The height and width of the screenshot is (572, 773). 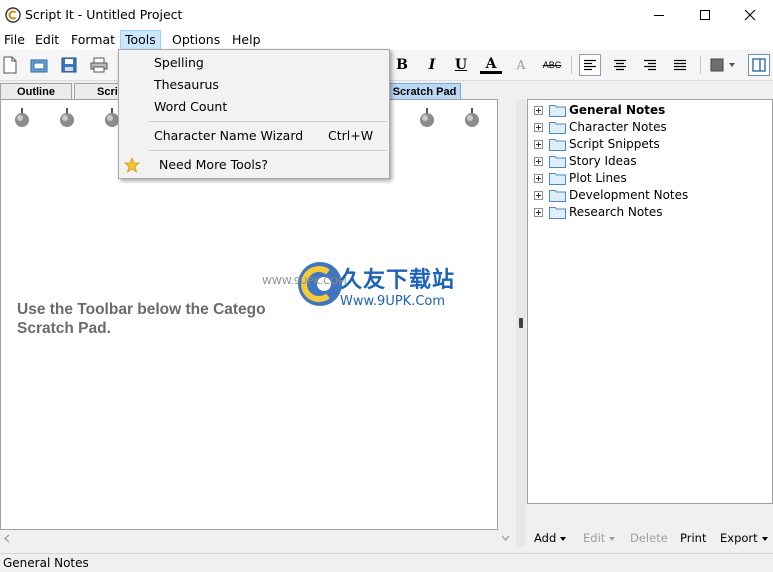 What do you see at coordinates (69, 65) in the screenshot?
I see `save-icon` at bounding box center [69, 65].